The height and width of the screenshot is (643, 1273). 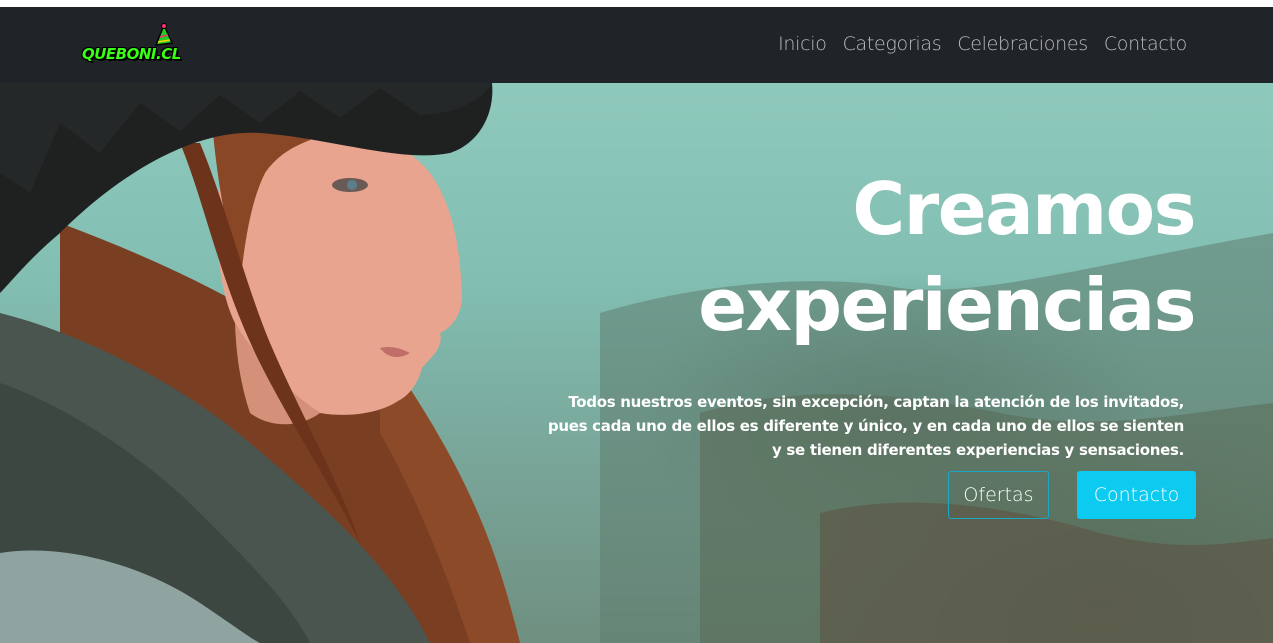 I want to click on logo-text: QUEBONI.CL, so click(x=131, y=54).